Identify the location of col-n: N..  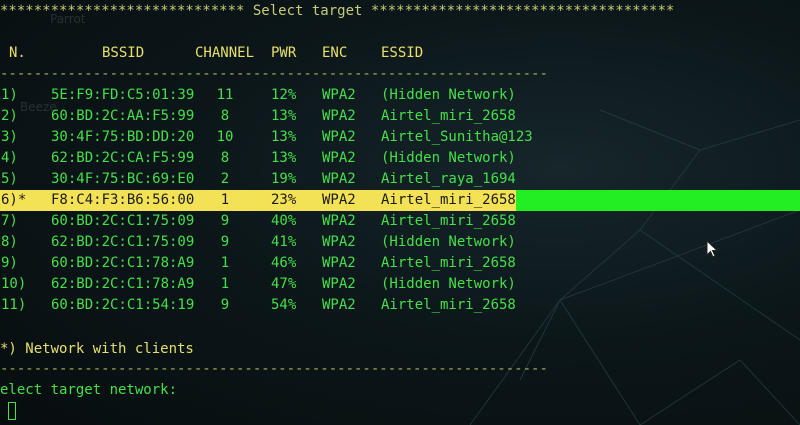
(17, 53).